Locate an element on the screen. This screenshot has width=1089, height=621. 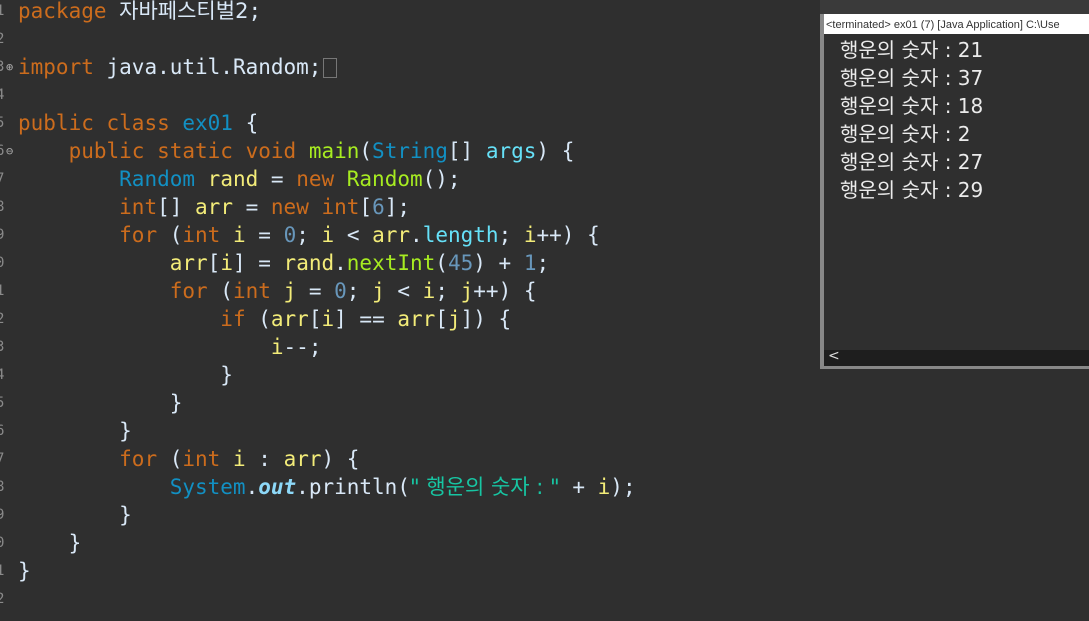
console-output-line: 행운의 숫자 : 2 is located at coordinates (905, 134).